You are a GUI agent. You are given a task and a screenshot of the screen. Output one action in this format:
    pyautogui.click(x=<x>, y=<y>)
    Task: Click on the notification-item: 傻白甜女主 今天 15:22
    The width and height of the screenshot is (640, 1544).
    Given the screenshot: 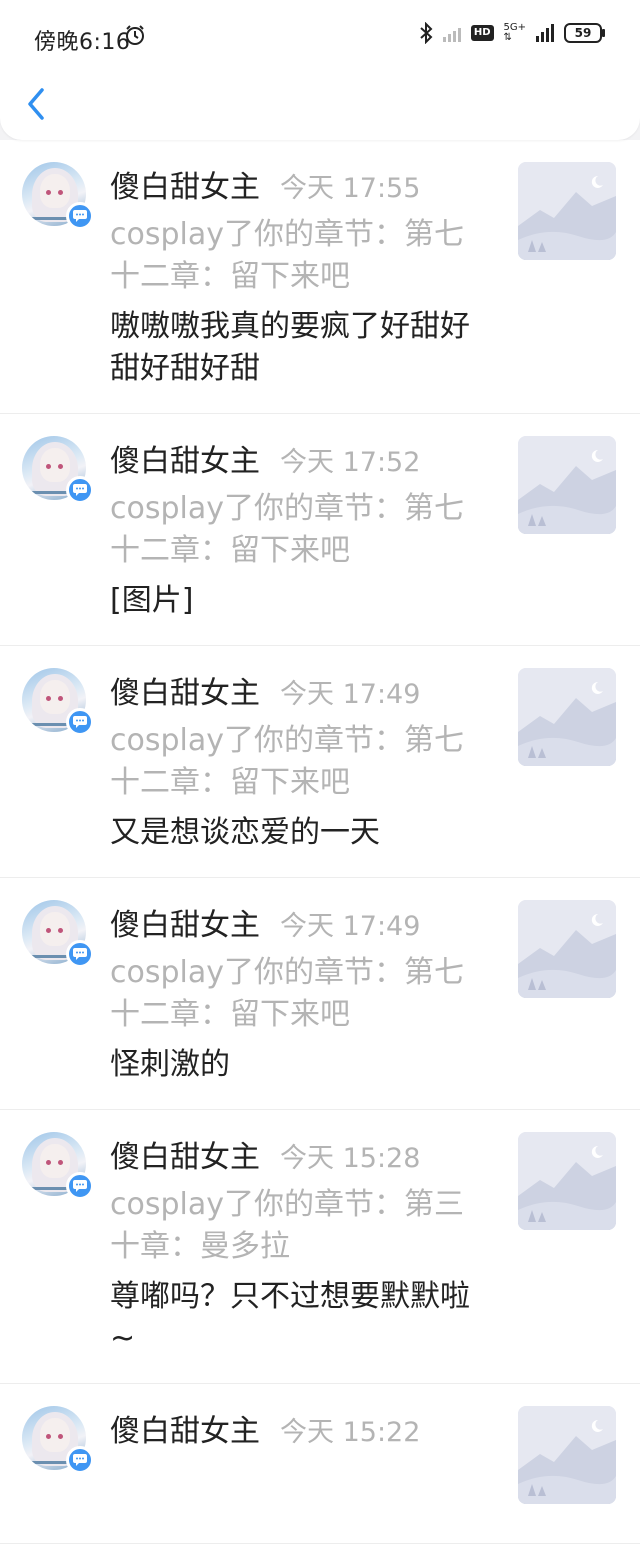 What is the action you would take?
    pyautogui.click(x=320, y=1464)
    